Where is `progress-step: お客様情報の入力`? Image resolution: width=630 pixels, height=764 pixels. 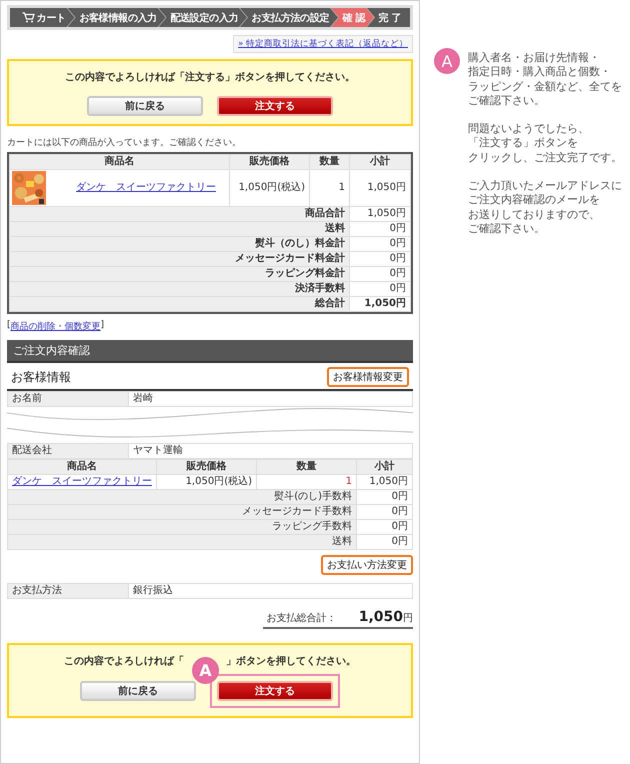 progress-step: お客様情報の入力 is located at coordinates (117, 17).